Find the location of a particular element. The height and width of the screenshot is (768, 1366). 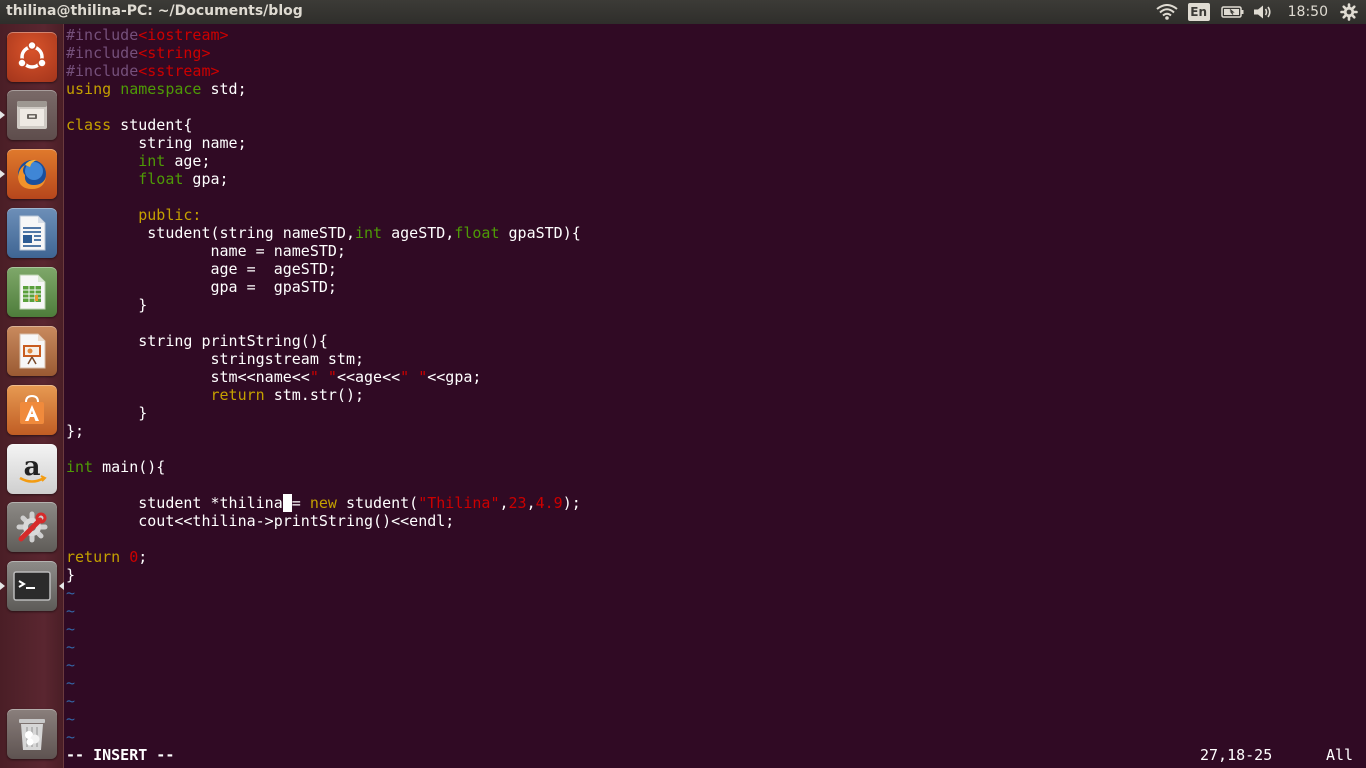

volume-icon is located at coordinates (1263, 12).